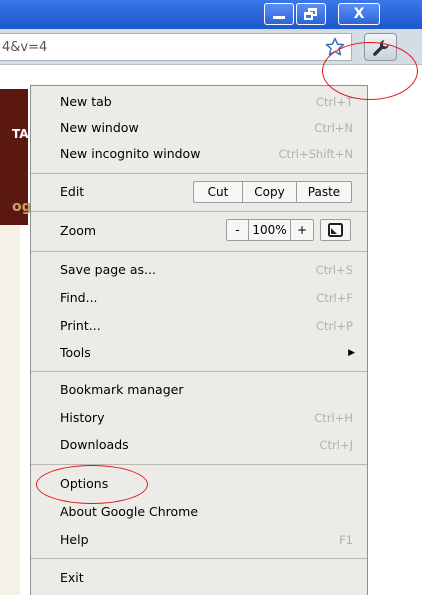  What do you see at coordinates (10, 410) in the screenshot?
I see `page-background` at bounding box center [10, 410].